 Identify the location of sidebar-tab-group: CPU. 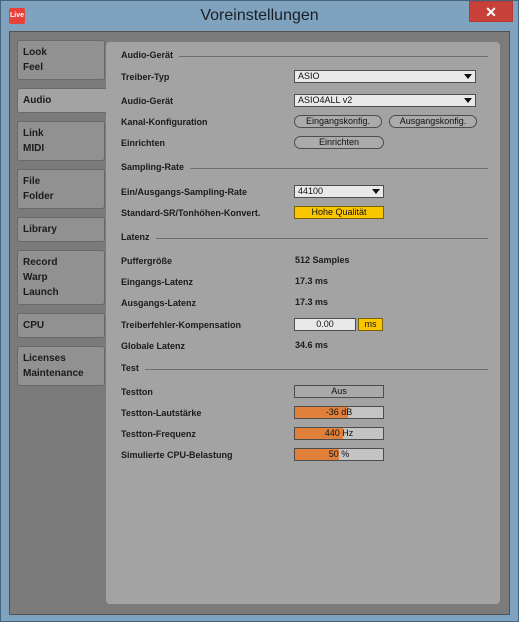
(61, 325).